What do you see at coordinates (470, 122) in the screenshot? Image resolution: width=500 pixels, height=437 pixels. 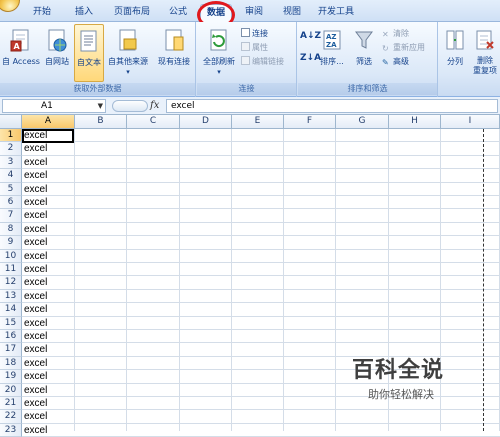 I see `column-header-i: I` at bounding box center [470, 122].